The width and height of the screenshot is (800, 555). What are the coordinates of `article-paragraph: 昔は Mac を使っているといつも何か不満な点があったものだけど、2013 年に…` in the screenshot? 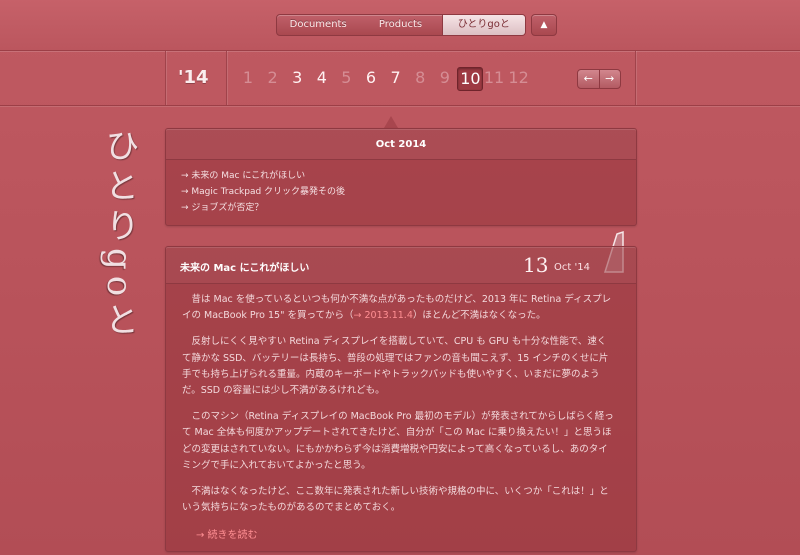 It's located at (398, 308).